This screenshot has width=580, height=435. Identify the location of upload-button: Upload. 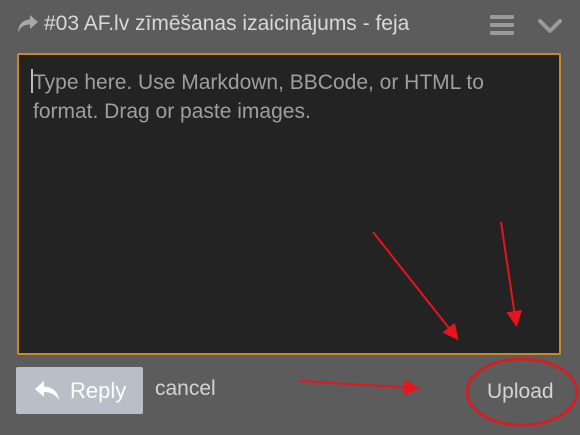
(520, 392).